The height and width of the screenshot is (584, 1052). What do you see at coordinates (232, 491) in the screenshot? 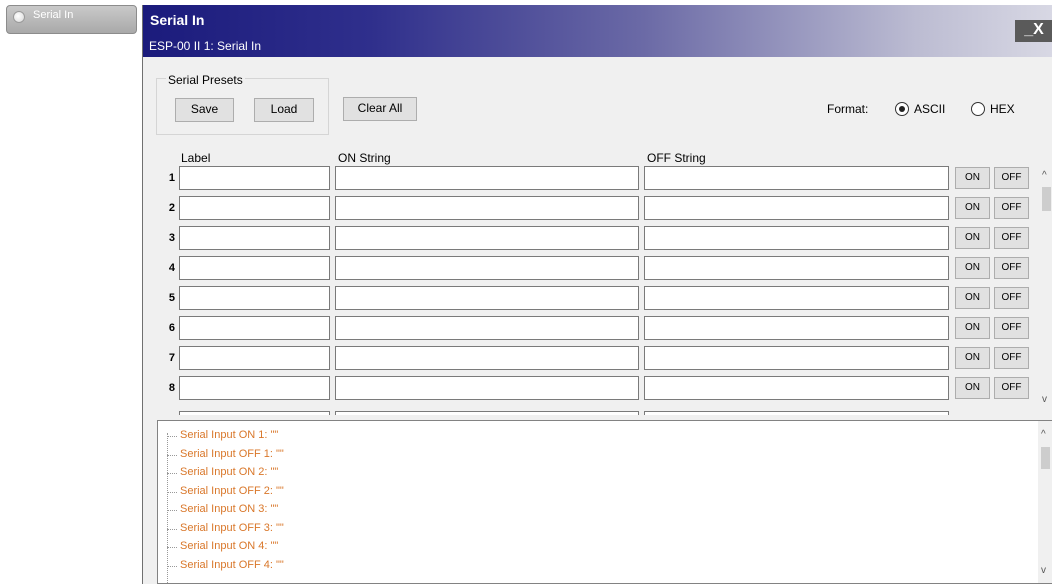
I see `log-item: Serial Input OFF 2: ""` at bounding box center [232, 491].